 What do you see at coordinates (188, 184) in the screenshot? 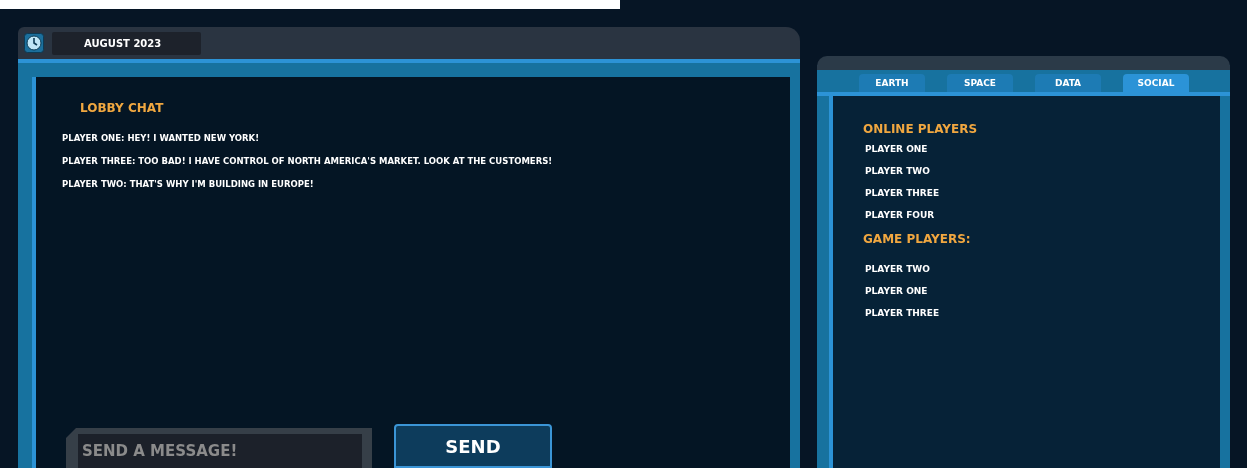
I see `chat-message: PLAYER TWO: THAT'S WHY I'M BUILDING IN EUROPE!` at bounding box center [188, 184].